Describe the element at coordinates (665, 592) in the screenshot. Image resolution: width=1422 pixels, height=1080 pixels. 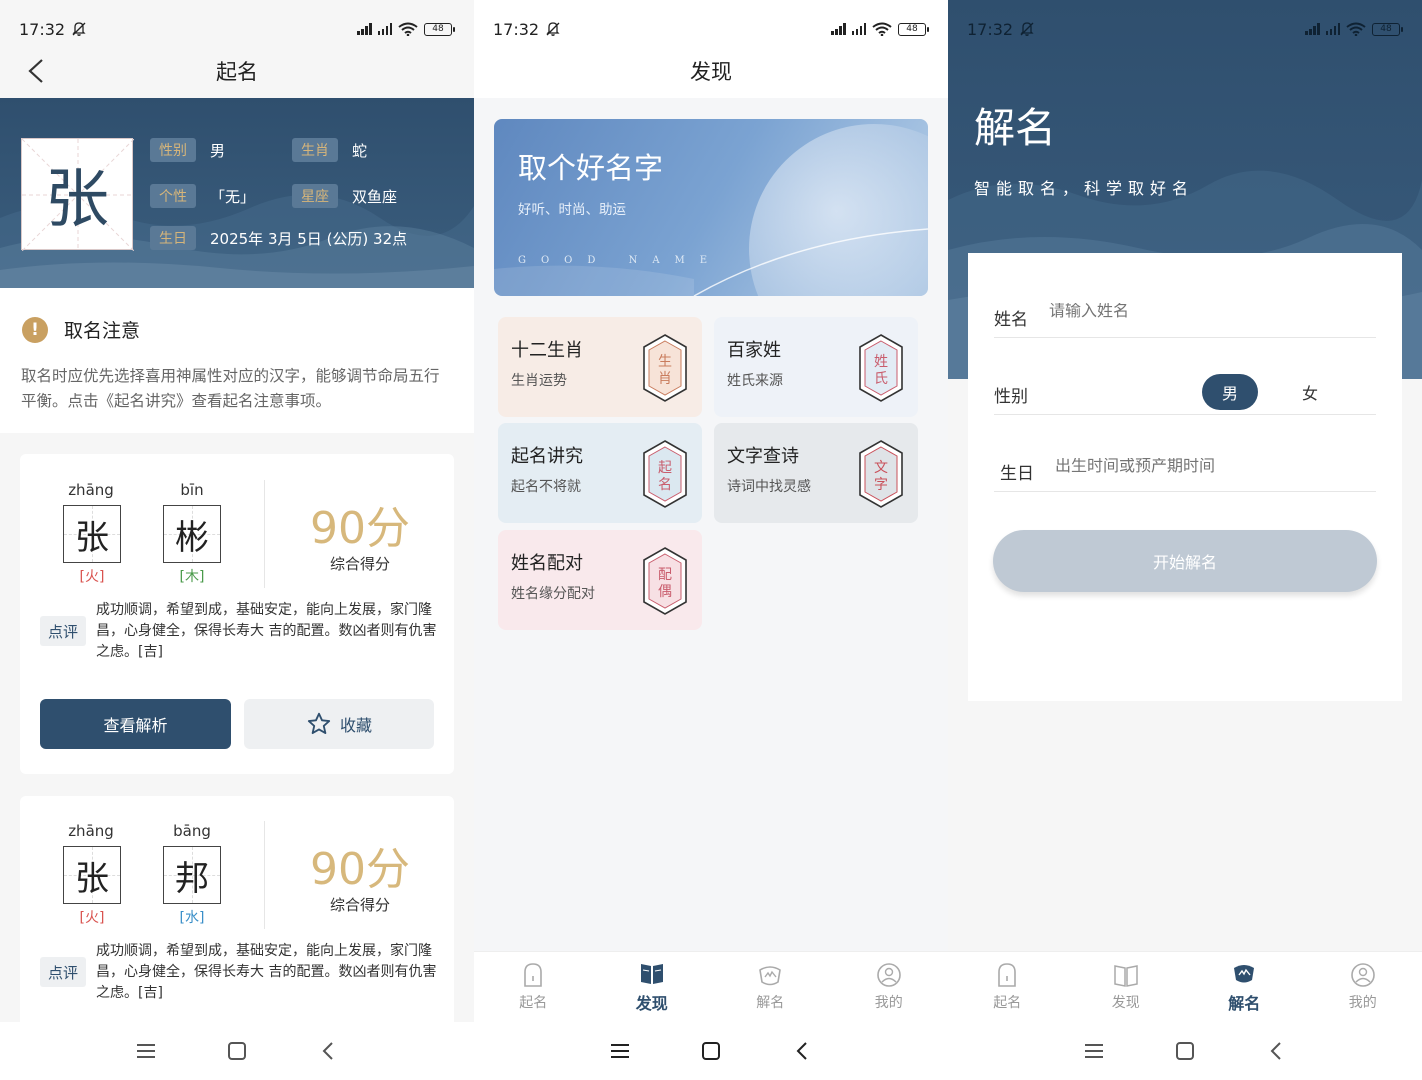
I see `svg-text: 偶` at that location.